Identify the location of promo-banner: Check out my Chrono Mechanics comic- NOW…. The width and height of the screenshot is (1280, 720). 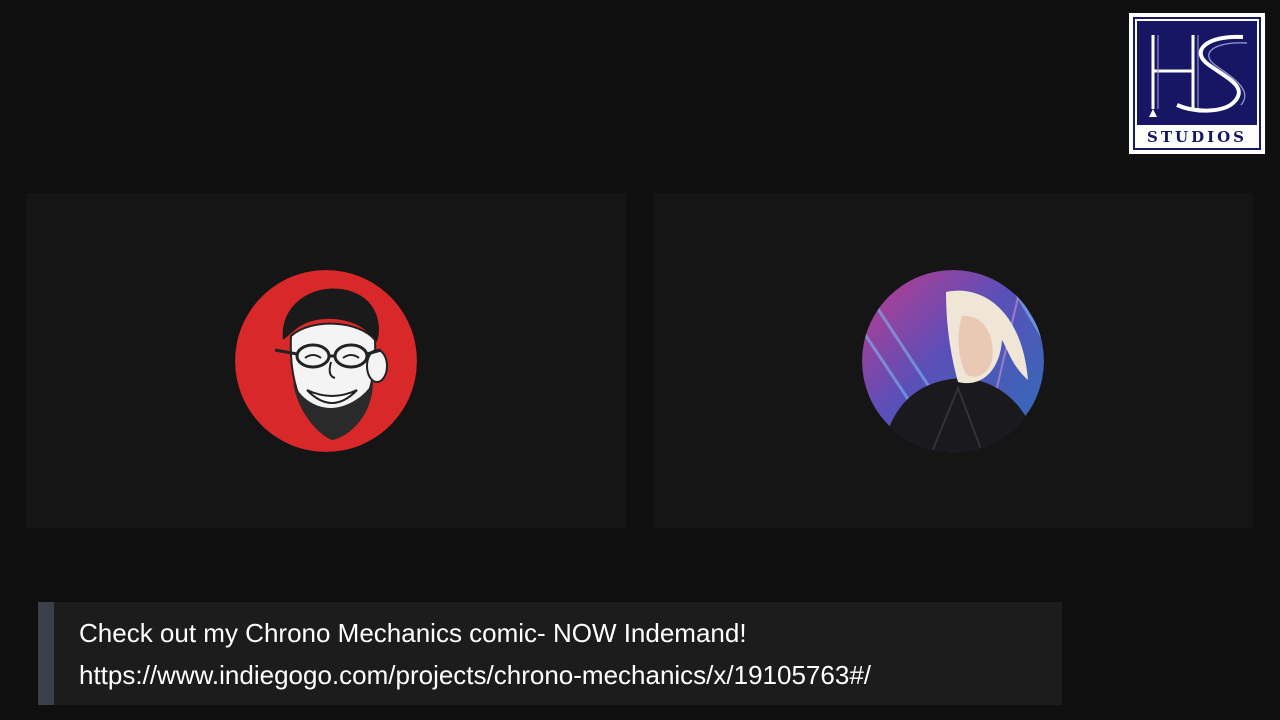
(550, 653).